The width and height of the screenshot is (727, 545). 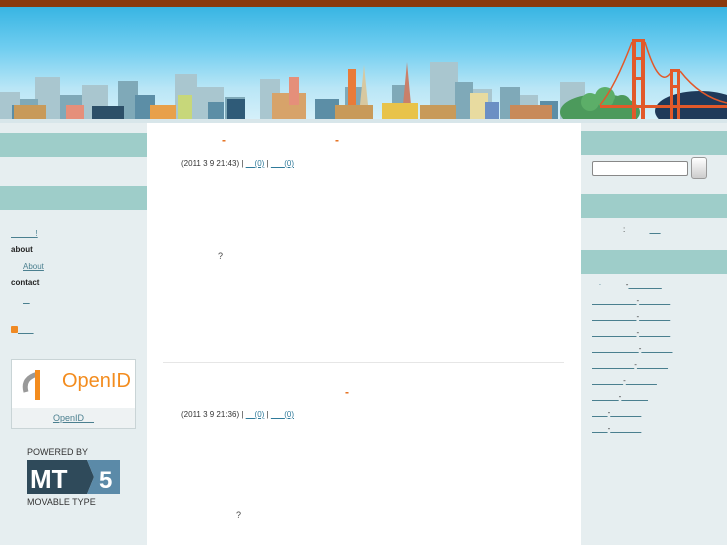 I want to click on entry-2-title-mark: -, so click(x=347, y=392).